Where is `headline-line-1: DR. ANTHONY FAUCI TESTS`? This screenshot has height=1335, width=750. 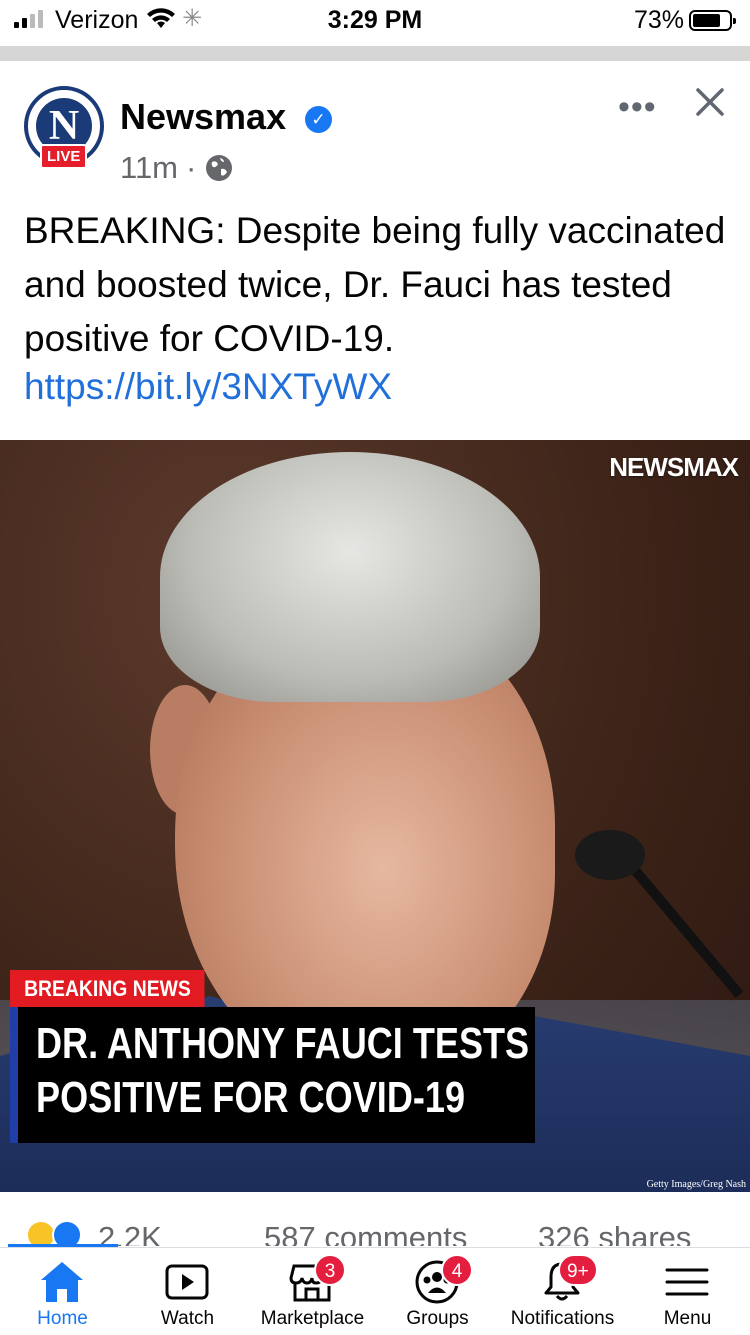 headline-line-1: DR. ANTHONY FAUCI TESTS is located at coordinates (283, 1043).